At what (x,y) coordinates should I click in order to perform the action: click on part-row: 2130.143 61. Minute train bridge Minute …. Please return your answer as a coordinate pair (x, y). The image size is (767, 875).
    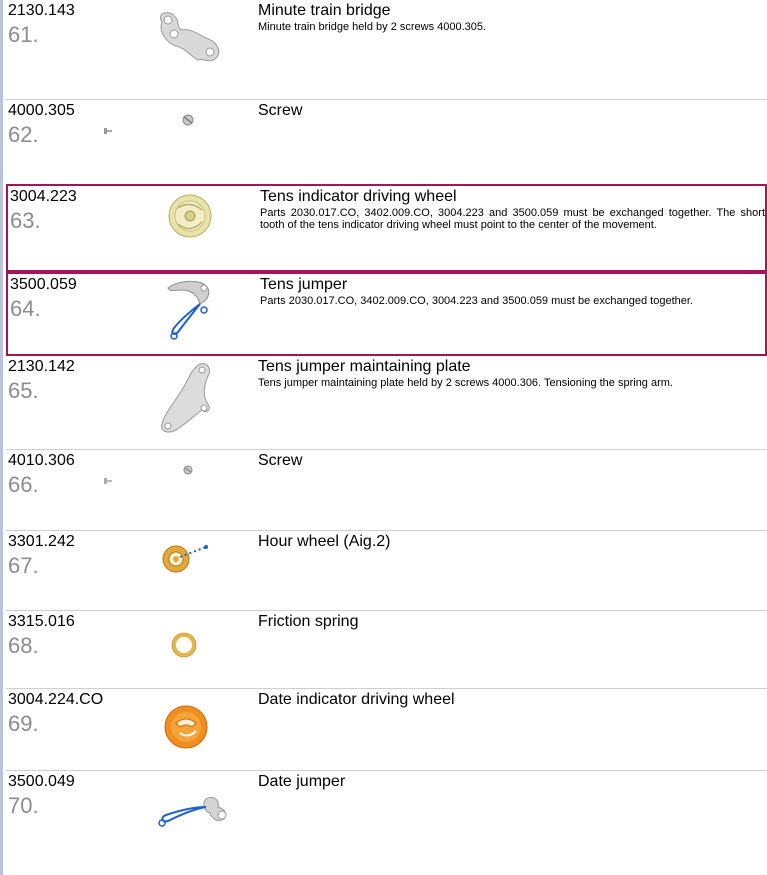
    Looking at the image, I should click on (386, 50).